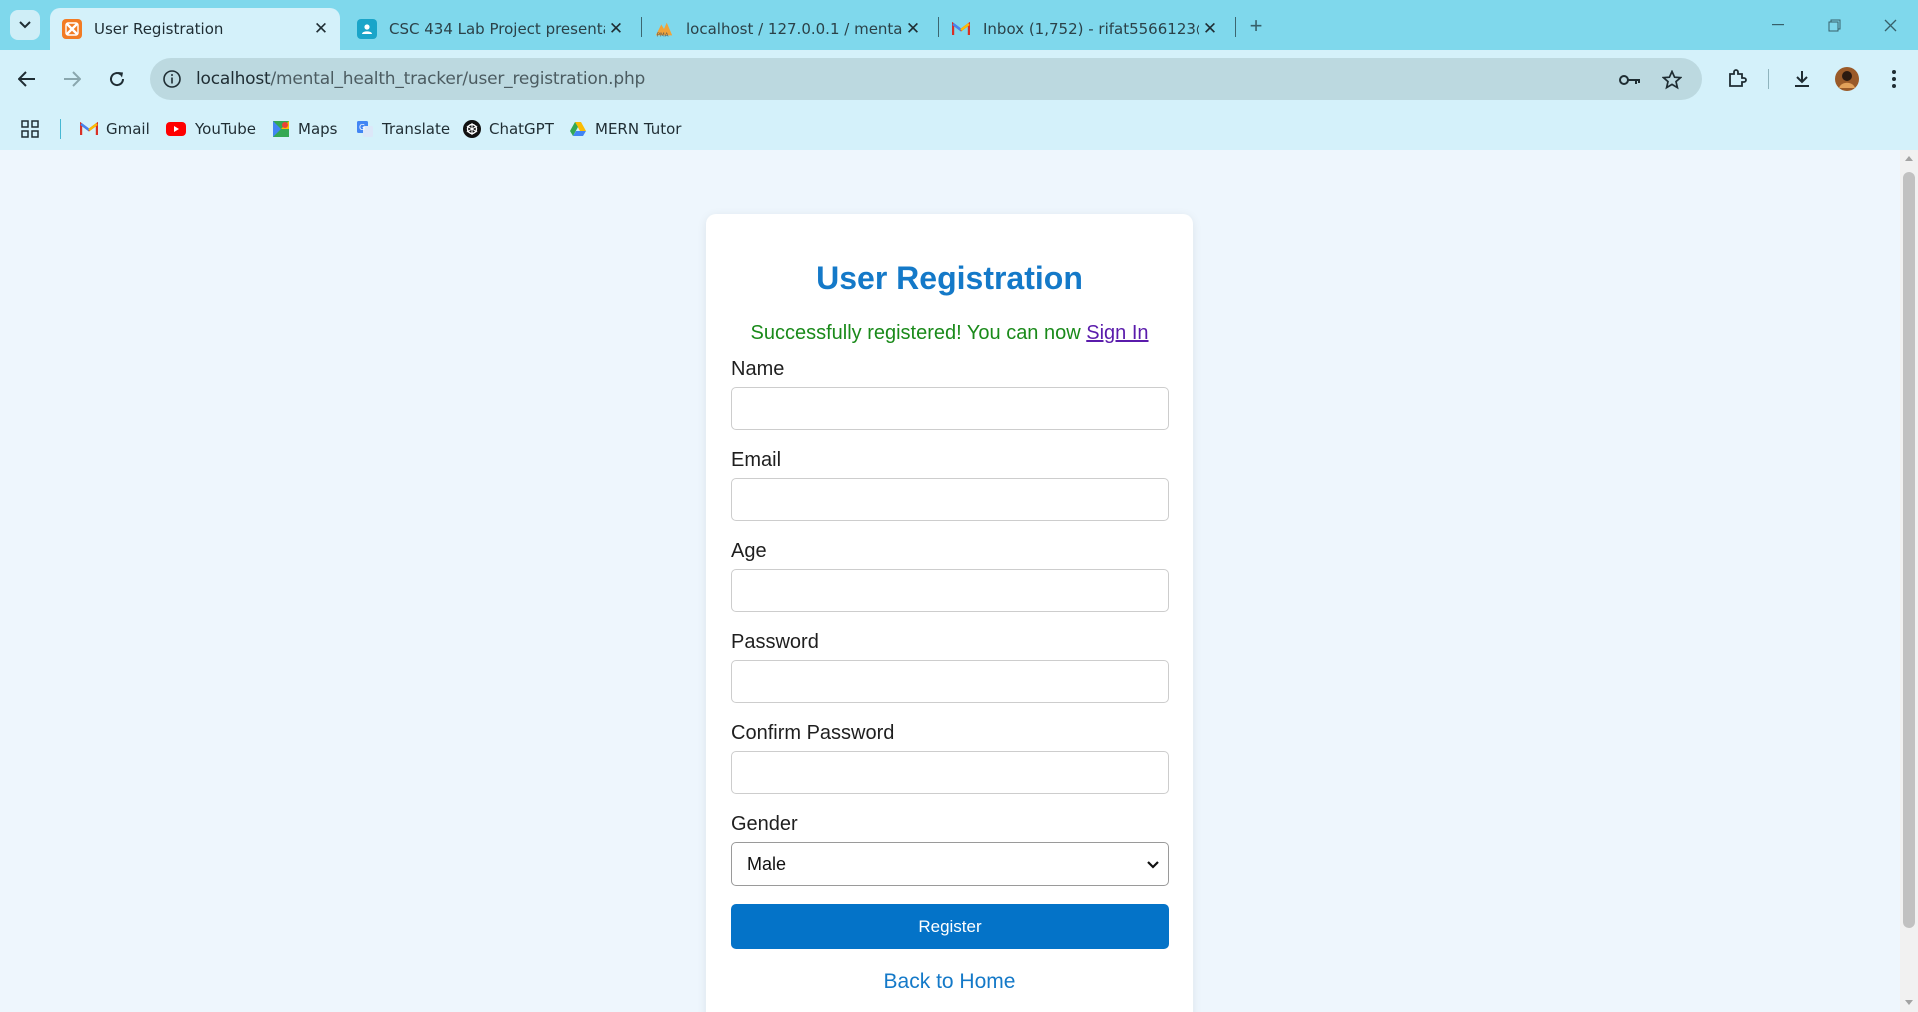 The height and width of the screenshot is (1012, 1918). I want to click on toolbar-divider, so click(1768, 79).